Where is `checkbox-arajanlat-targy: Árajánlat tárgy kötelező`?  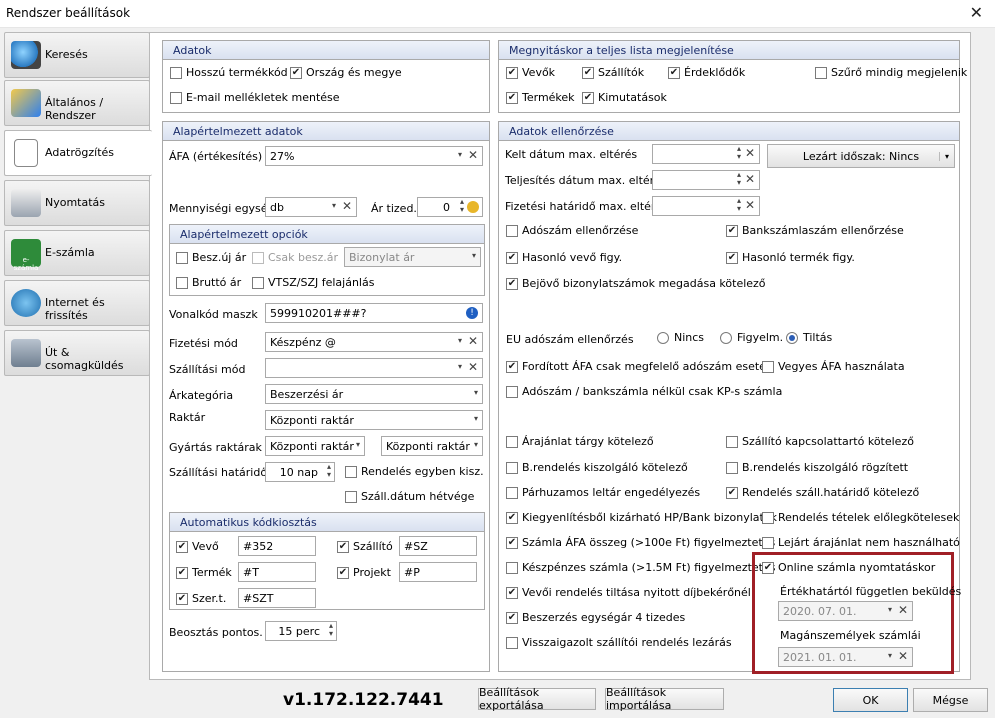
checkbox-arajanlat-targy: Árajánlat tárgy kötelező is located at coordinates (580, 441).